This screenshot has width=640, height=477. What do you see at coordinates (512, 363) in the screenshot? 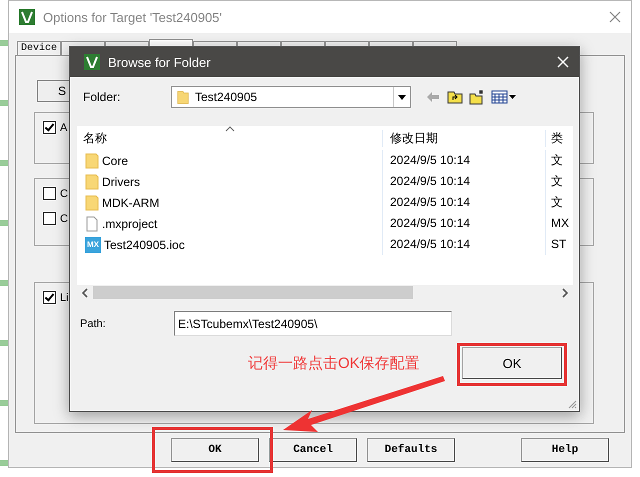
I see `ok-button: OK` at bounding box center [512, 363].